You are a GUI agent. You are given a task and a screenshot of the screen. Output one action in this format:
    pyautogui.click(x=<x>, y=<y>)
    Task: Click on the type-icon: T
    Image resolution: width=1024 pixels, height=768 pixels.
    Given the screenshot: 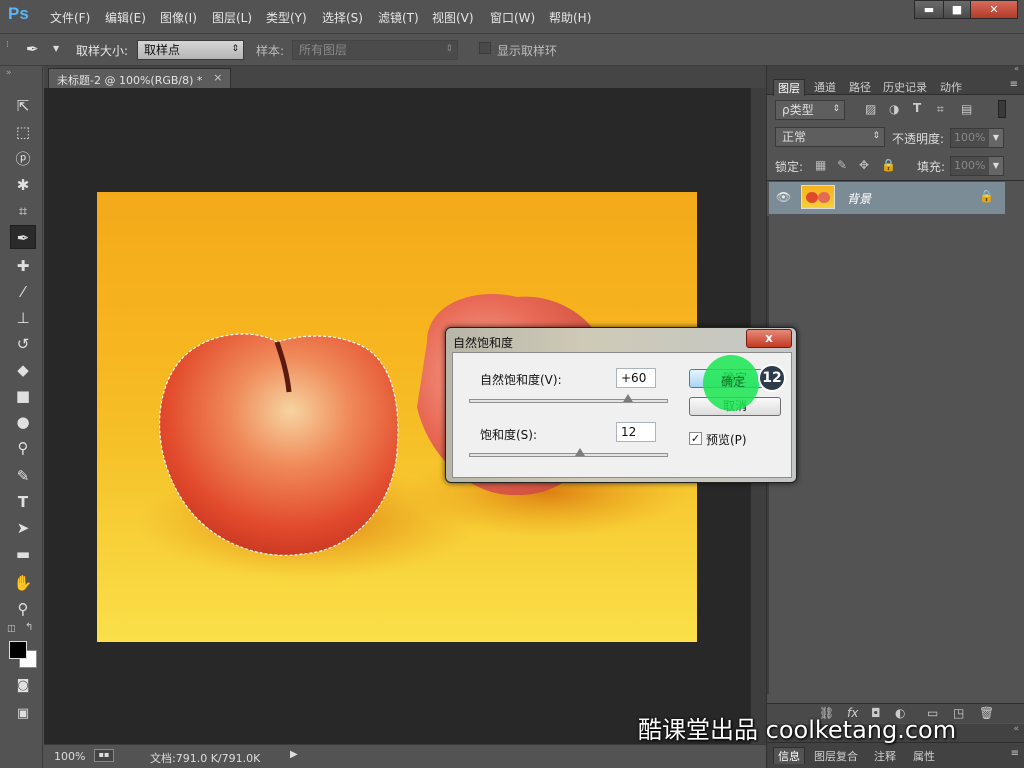 What is the action you would take?
    pyautogui.click(x=23, y=502)
    